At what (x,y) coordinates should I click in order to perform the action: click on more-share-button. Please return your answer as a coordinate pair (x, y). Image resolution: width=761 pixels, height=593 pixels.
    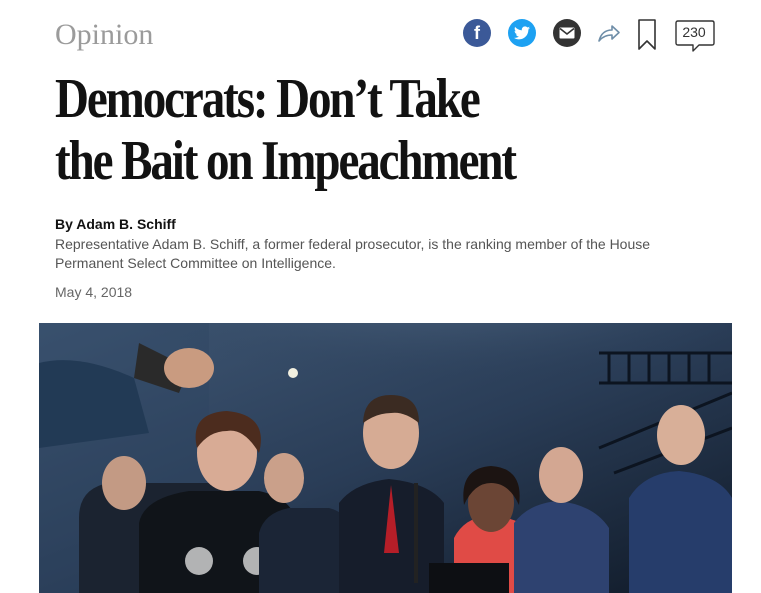
    Looking at the image, I should click on (609, 33).